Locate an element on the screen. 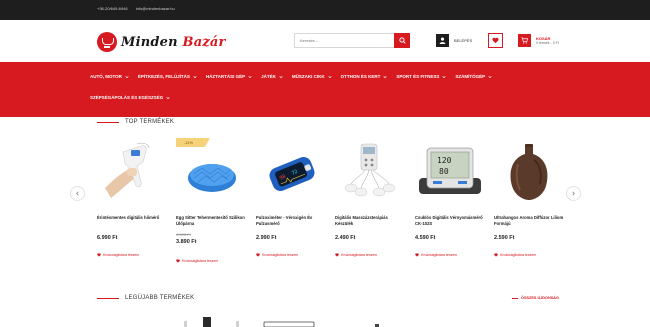  all-new-products-link: ÖSSZES ÚJDONSÁG is located at coordinates (535, 298).